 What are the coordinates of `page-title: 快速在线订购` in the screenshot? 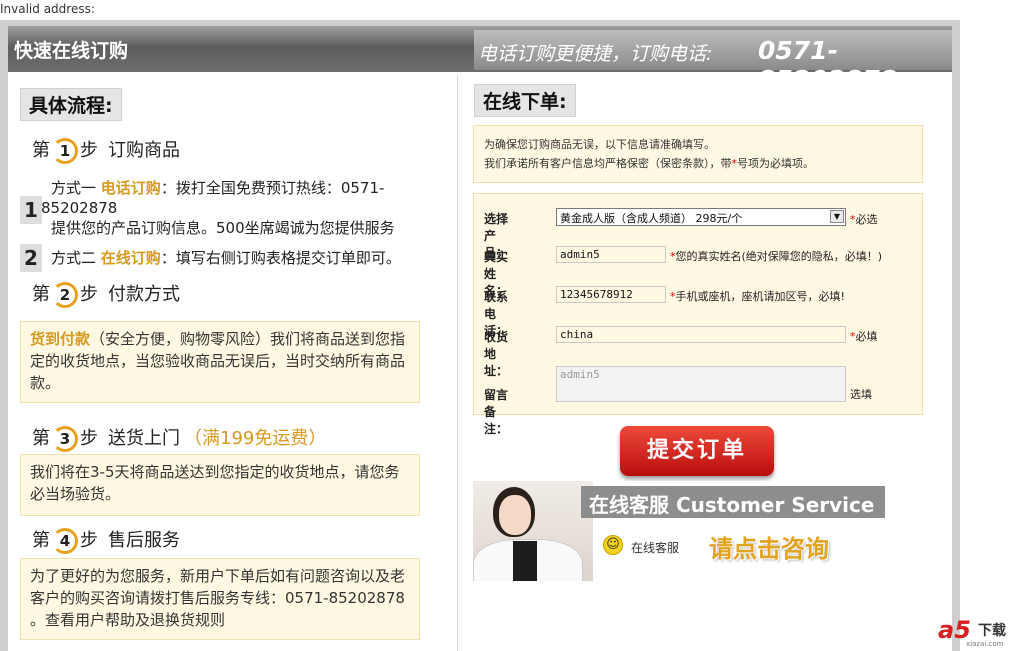 It's located at (71, 51).